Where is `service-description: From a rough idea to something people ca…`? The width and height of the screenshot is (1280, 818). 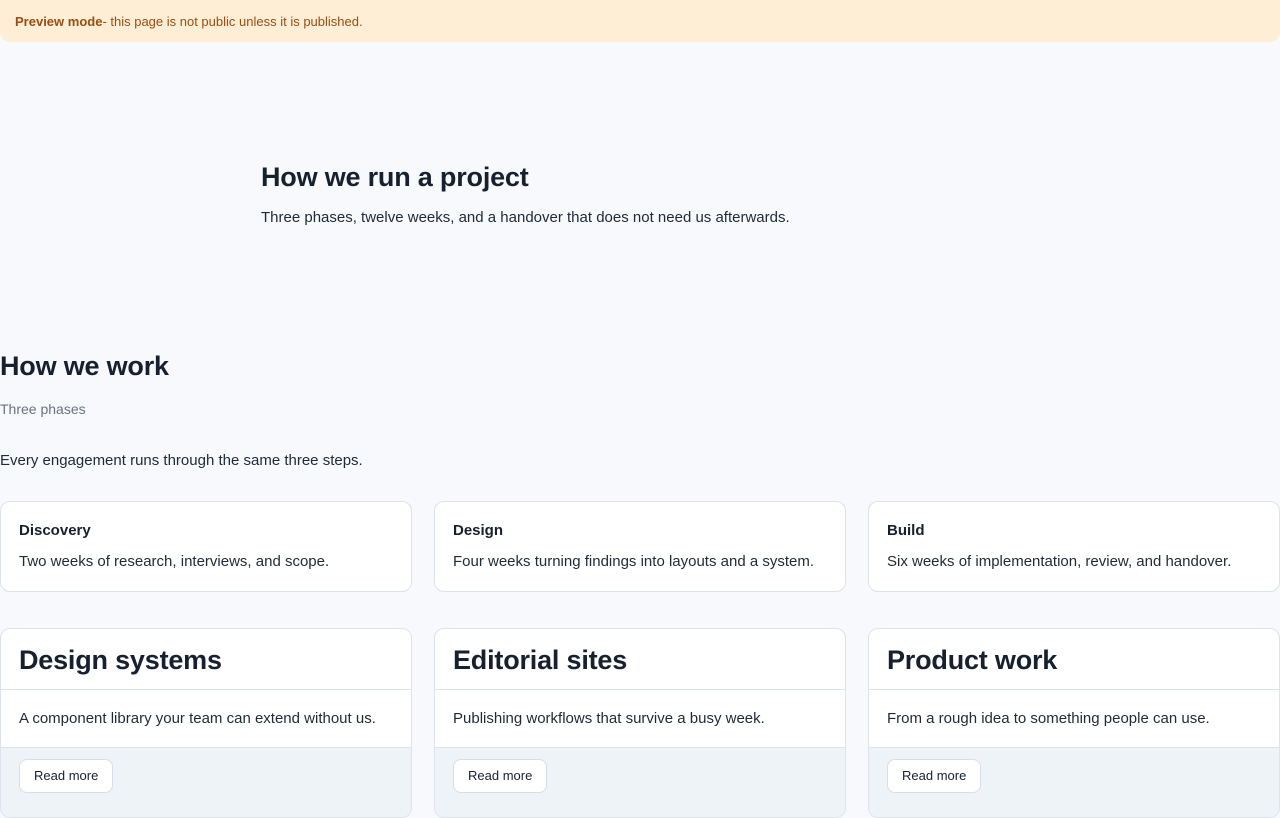
service-description: From a rough idea to something people ca… is located at coordinates (1074, 719).